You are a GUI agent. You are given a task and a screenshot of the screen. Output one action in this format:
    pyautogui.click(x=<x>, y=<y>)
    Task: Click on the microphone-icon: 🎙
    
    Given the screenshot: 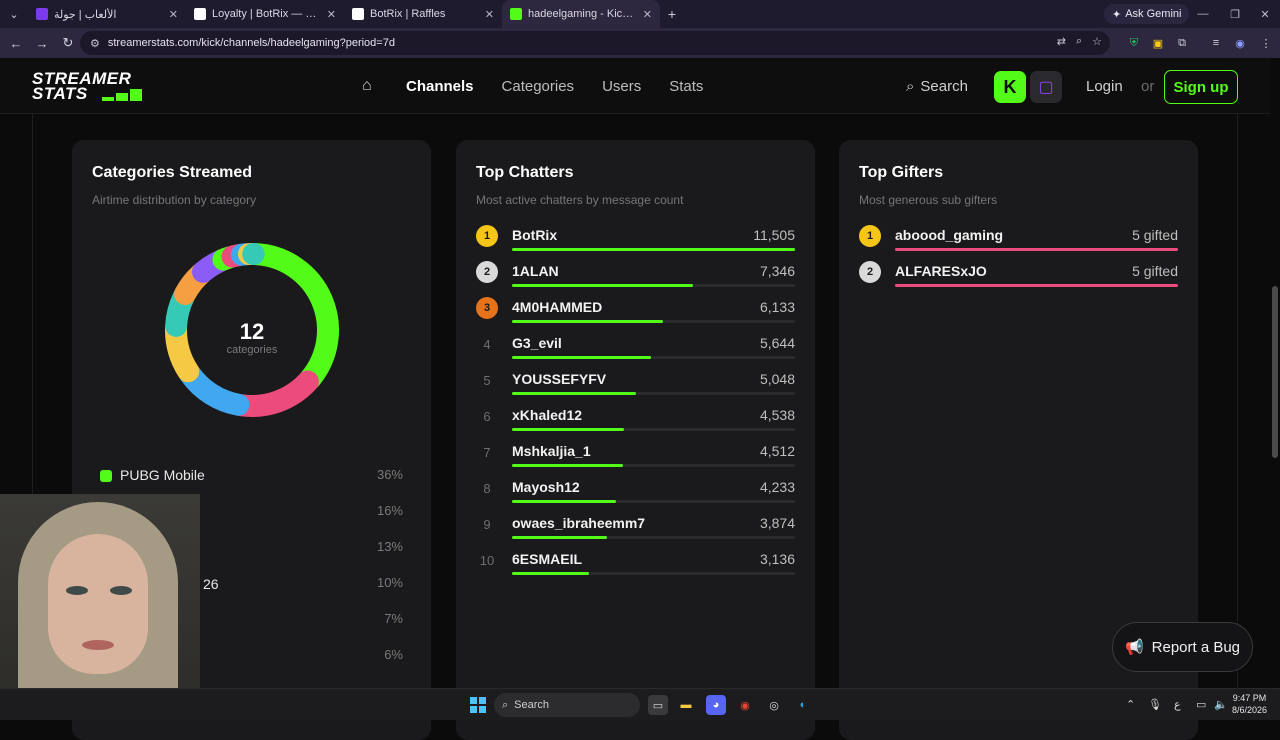 What is the action you would take?
    pyautogui.click(x=1155, y=704)
    